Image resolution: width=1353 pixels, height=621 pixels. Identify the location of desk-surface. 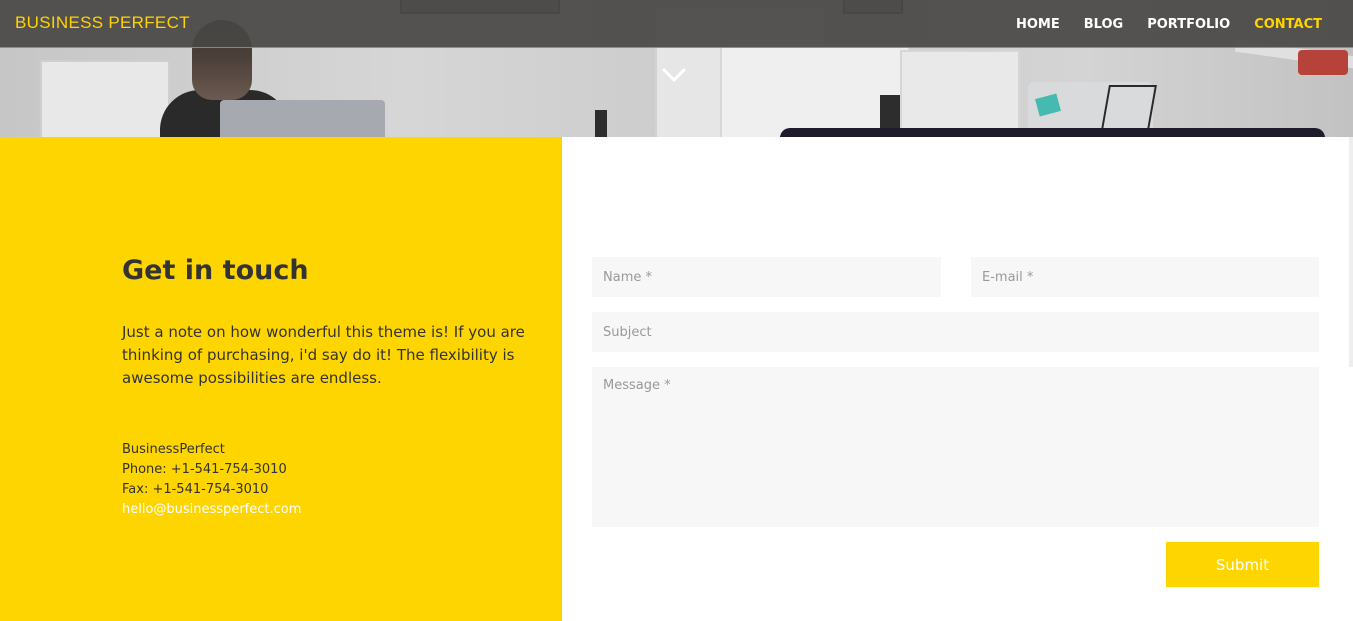
(1052, 132).